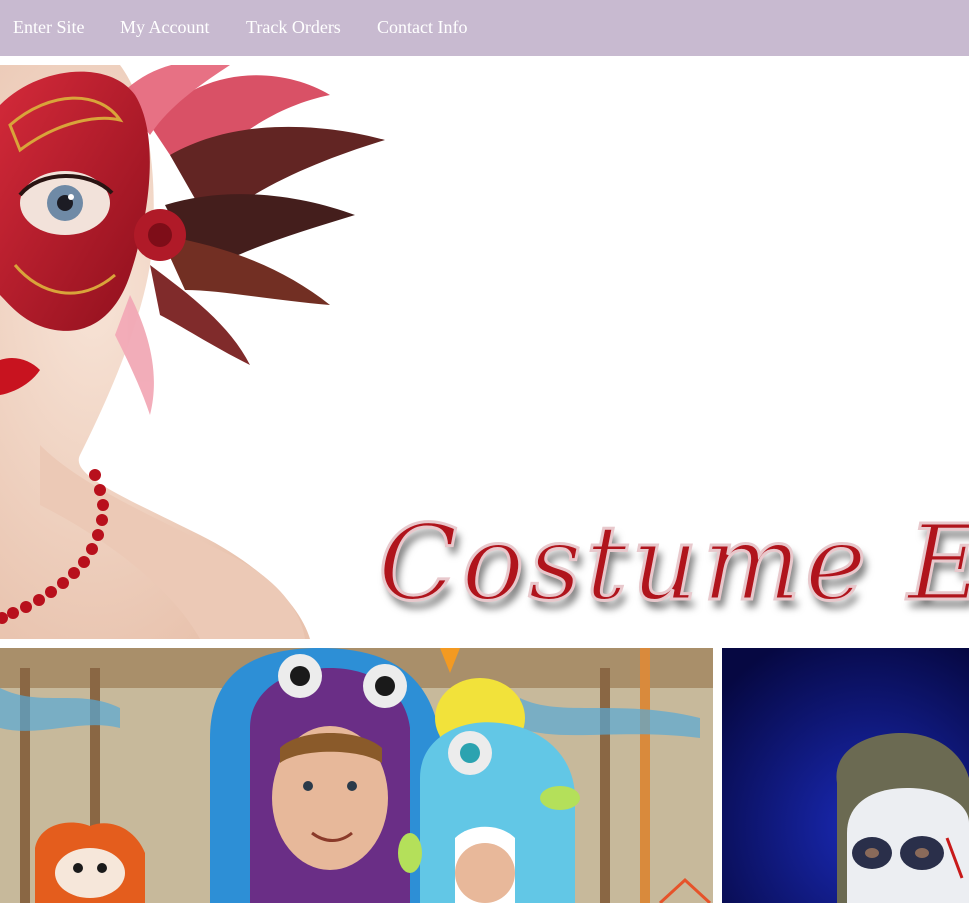  What do you see at coordinates (48, 27) in the screenshot?
I see `nav-enter-site: Enter Site` at bounding box center [48, 27].